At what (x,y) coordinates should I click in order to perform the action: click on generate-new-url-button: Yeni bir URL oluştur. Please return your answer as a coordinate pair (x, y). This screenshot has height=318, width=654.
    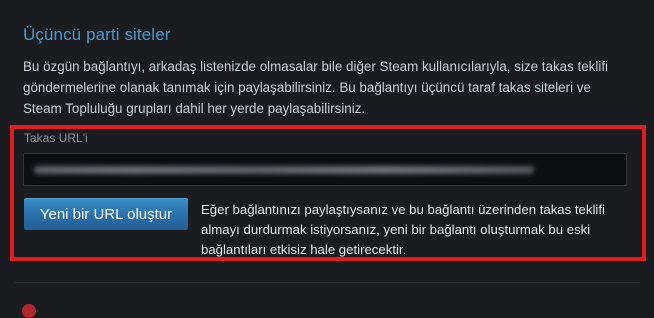
    Looking at the image, I should click on (106, 214).